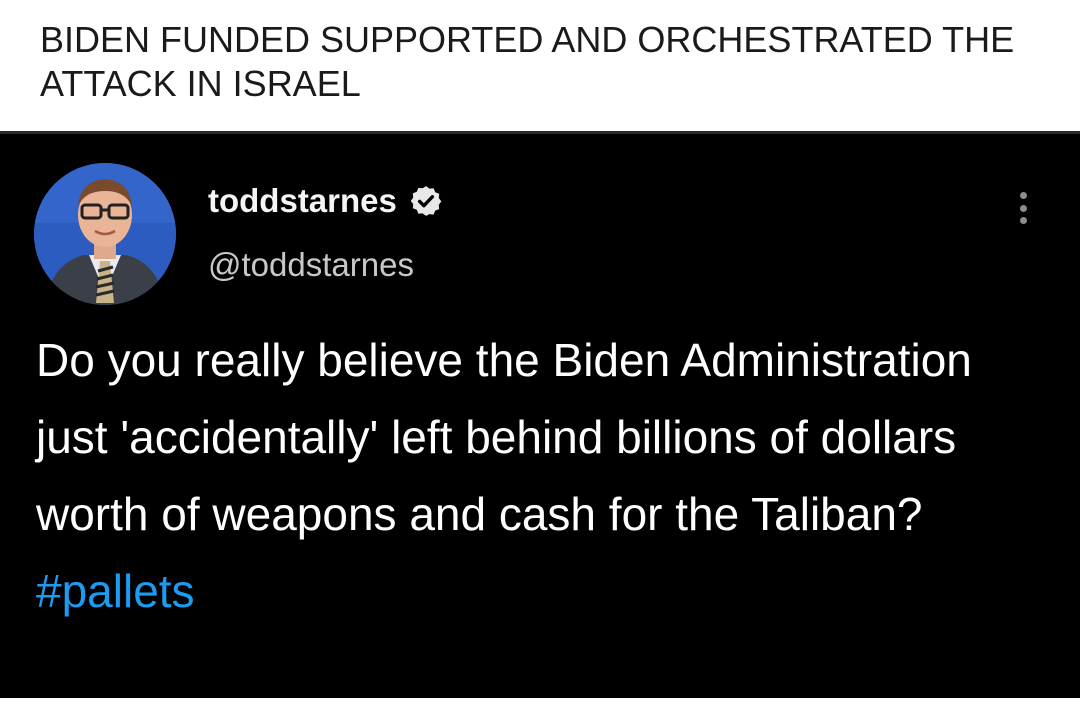 Image resolution: width=1080 pixels, height=705 pixels. What do you see at coordinates (426, 201) in the screenshot?
I see `verified-badge-icon` at bounding box center [426, 201].